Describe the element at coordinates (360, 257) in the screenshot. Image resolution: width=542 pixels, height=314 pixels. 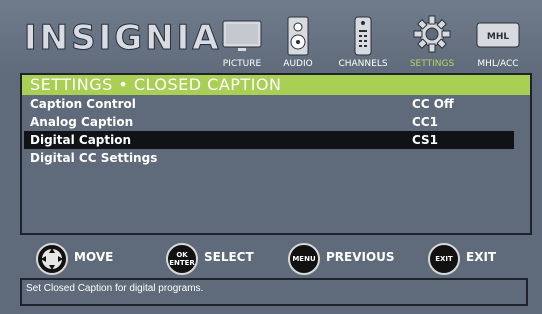
I see `hint-previous-label: PREVIOUS` at that location.